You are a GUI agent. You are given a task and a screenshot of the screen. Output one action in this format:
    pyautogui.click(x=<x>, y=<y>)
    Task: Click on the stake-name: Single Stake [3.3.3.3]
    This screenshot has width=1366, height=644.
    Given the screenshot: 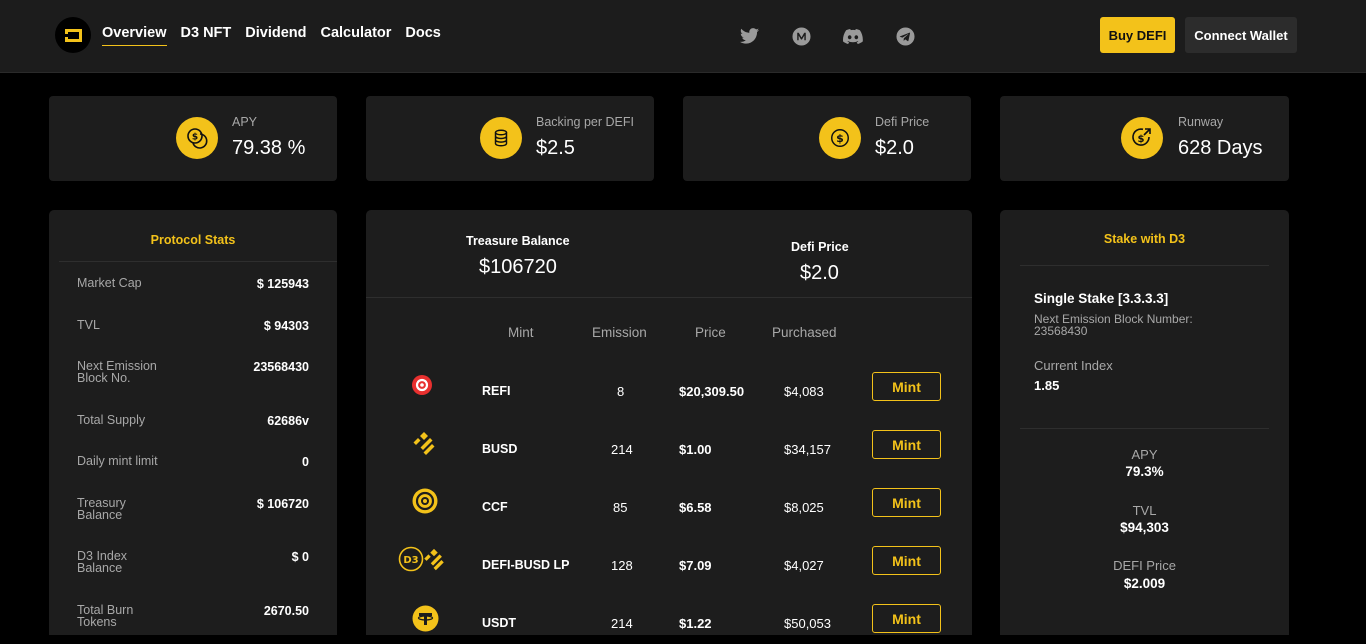 What is the action you would take?
    pyautogui.click(x=1101, y=298)
    